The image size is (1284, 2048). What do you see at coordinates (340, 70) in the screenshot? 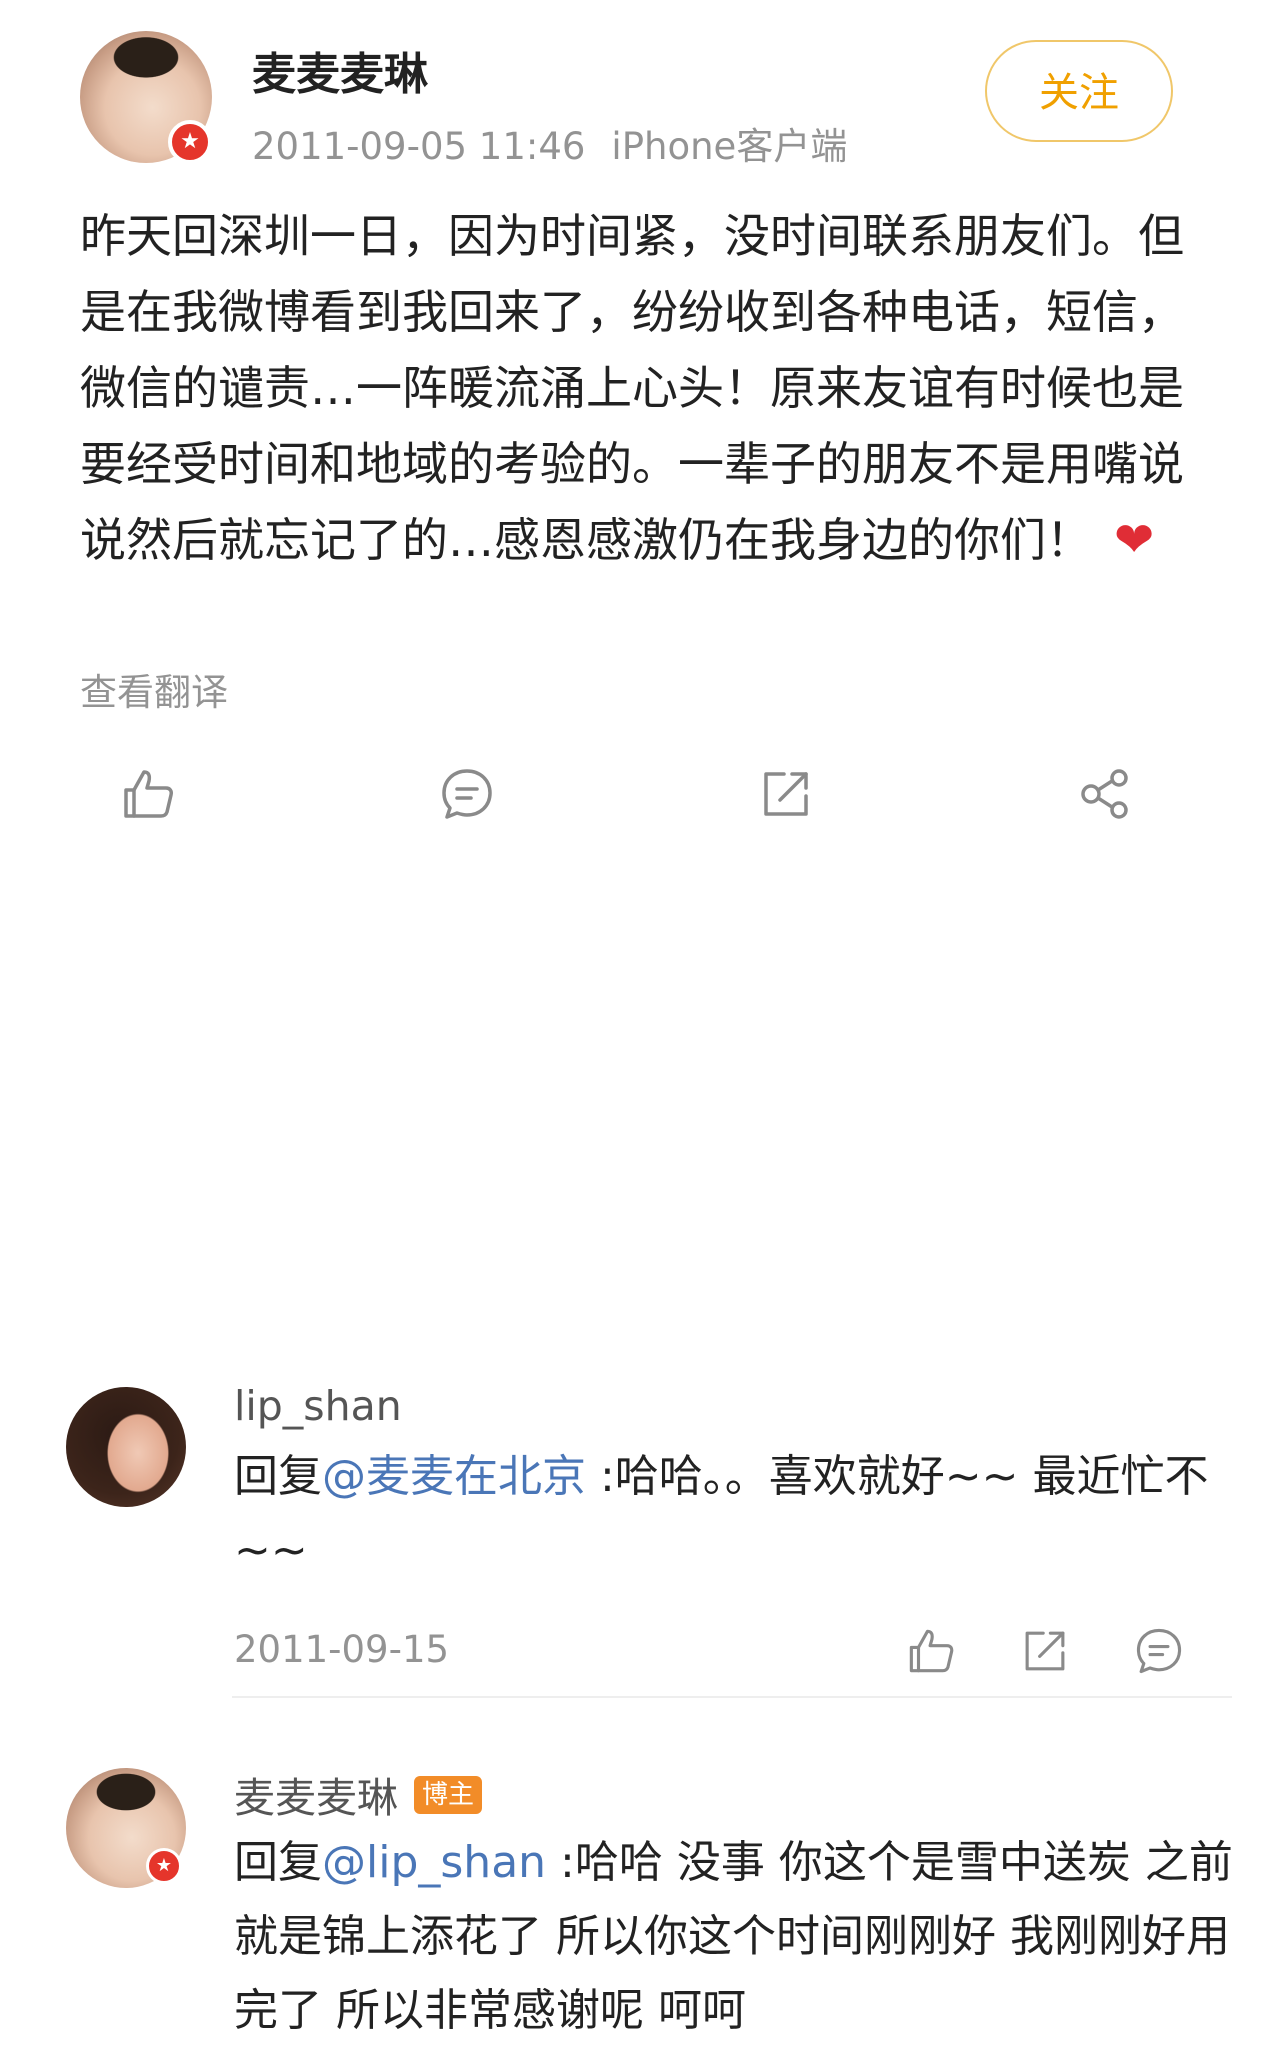
I see `author-name: 麦麦麦琳` at bounding box center [340, 70].